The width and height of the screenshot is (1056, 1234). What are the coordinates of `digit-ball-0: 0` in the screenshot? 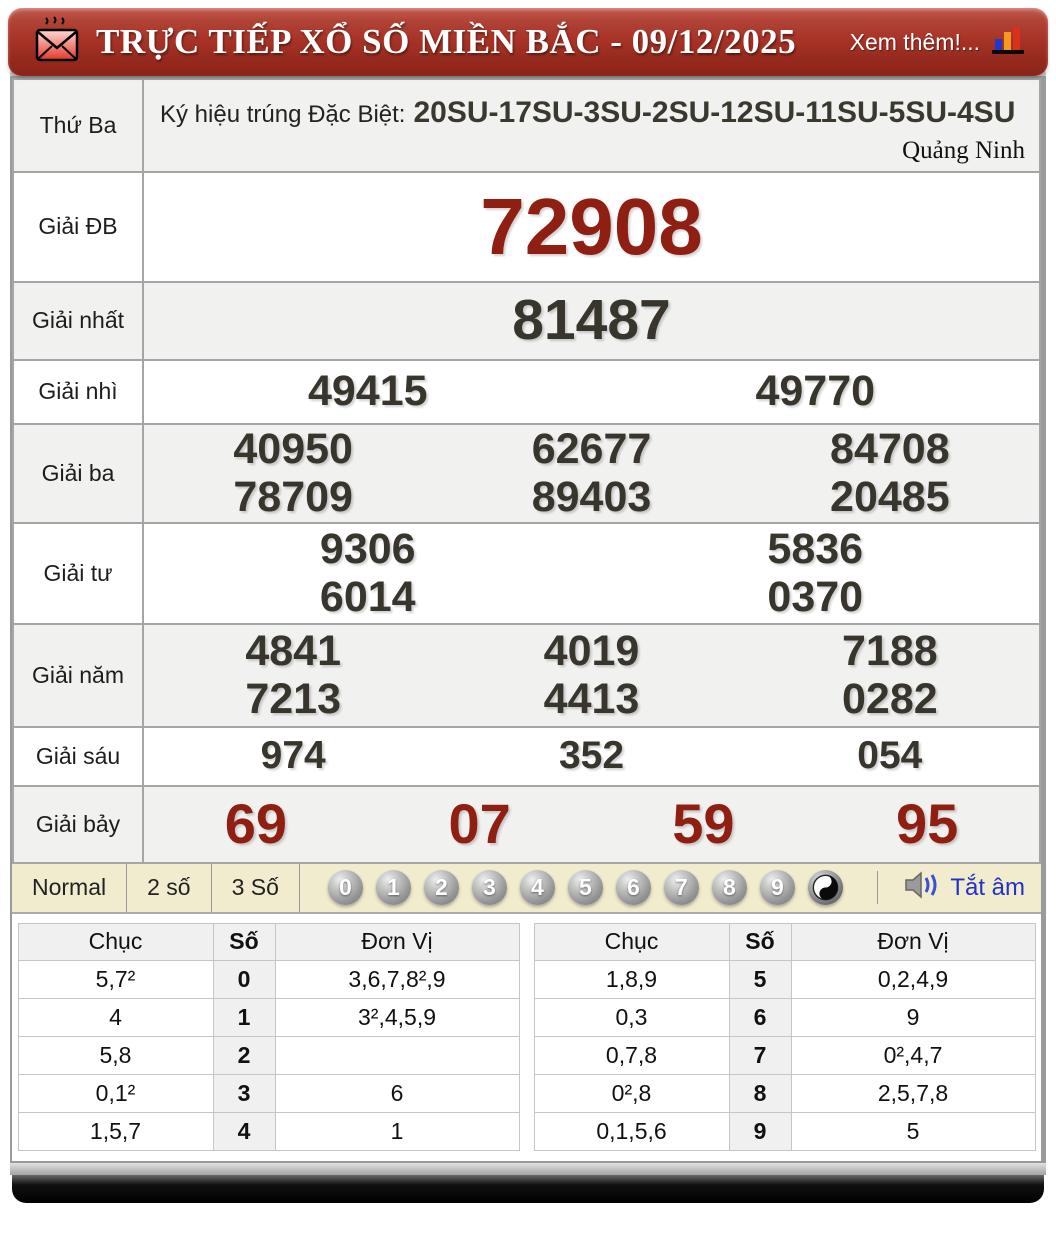 It's located at (345, 887).